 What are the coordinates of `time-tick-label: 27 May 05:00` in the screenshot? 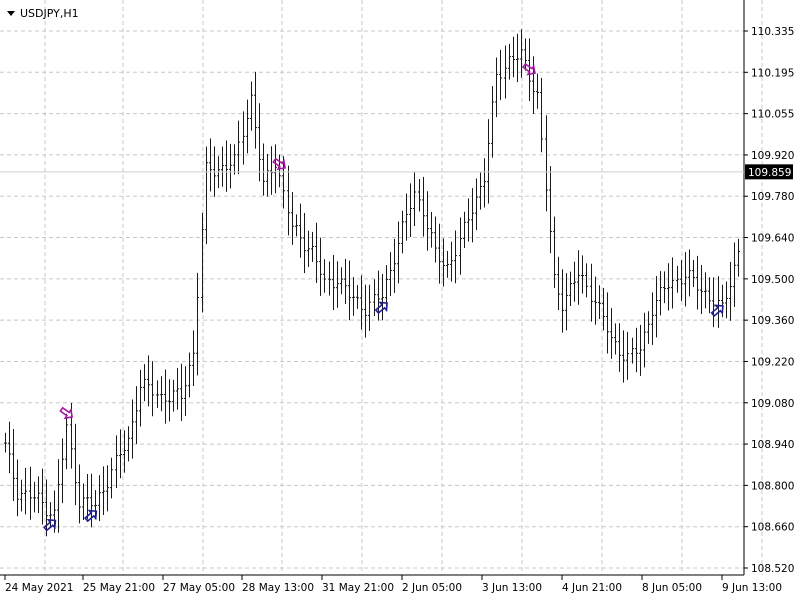 It's located at (199, 588).